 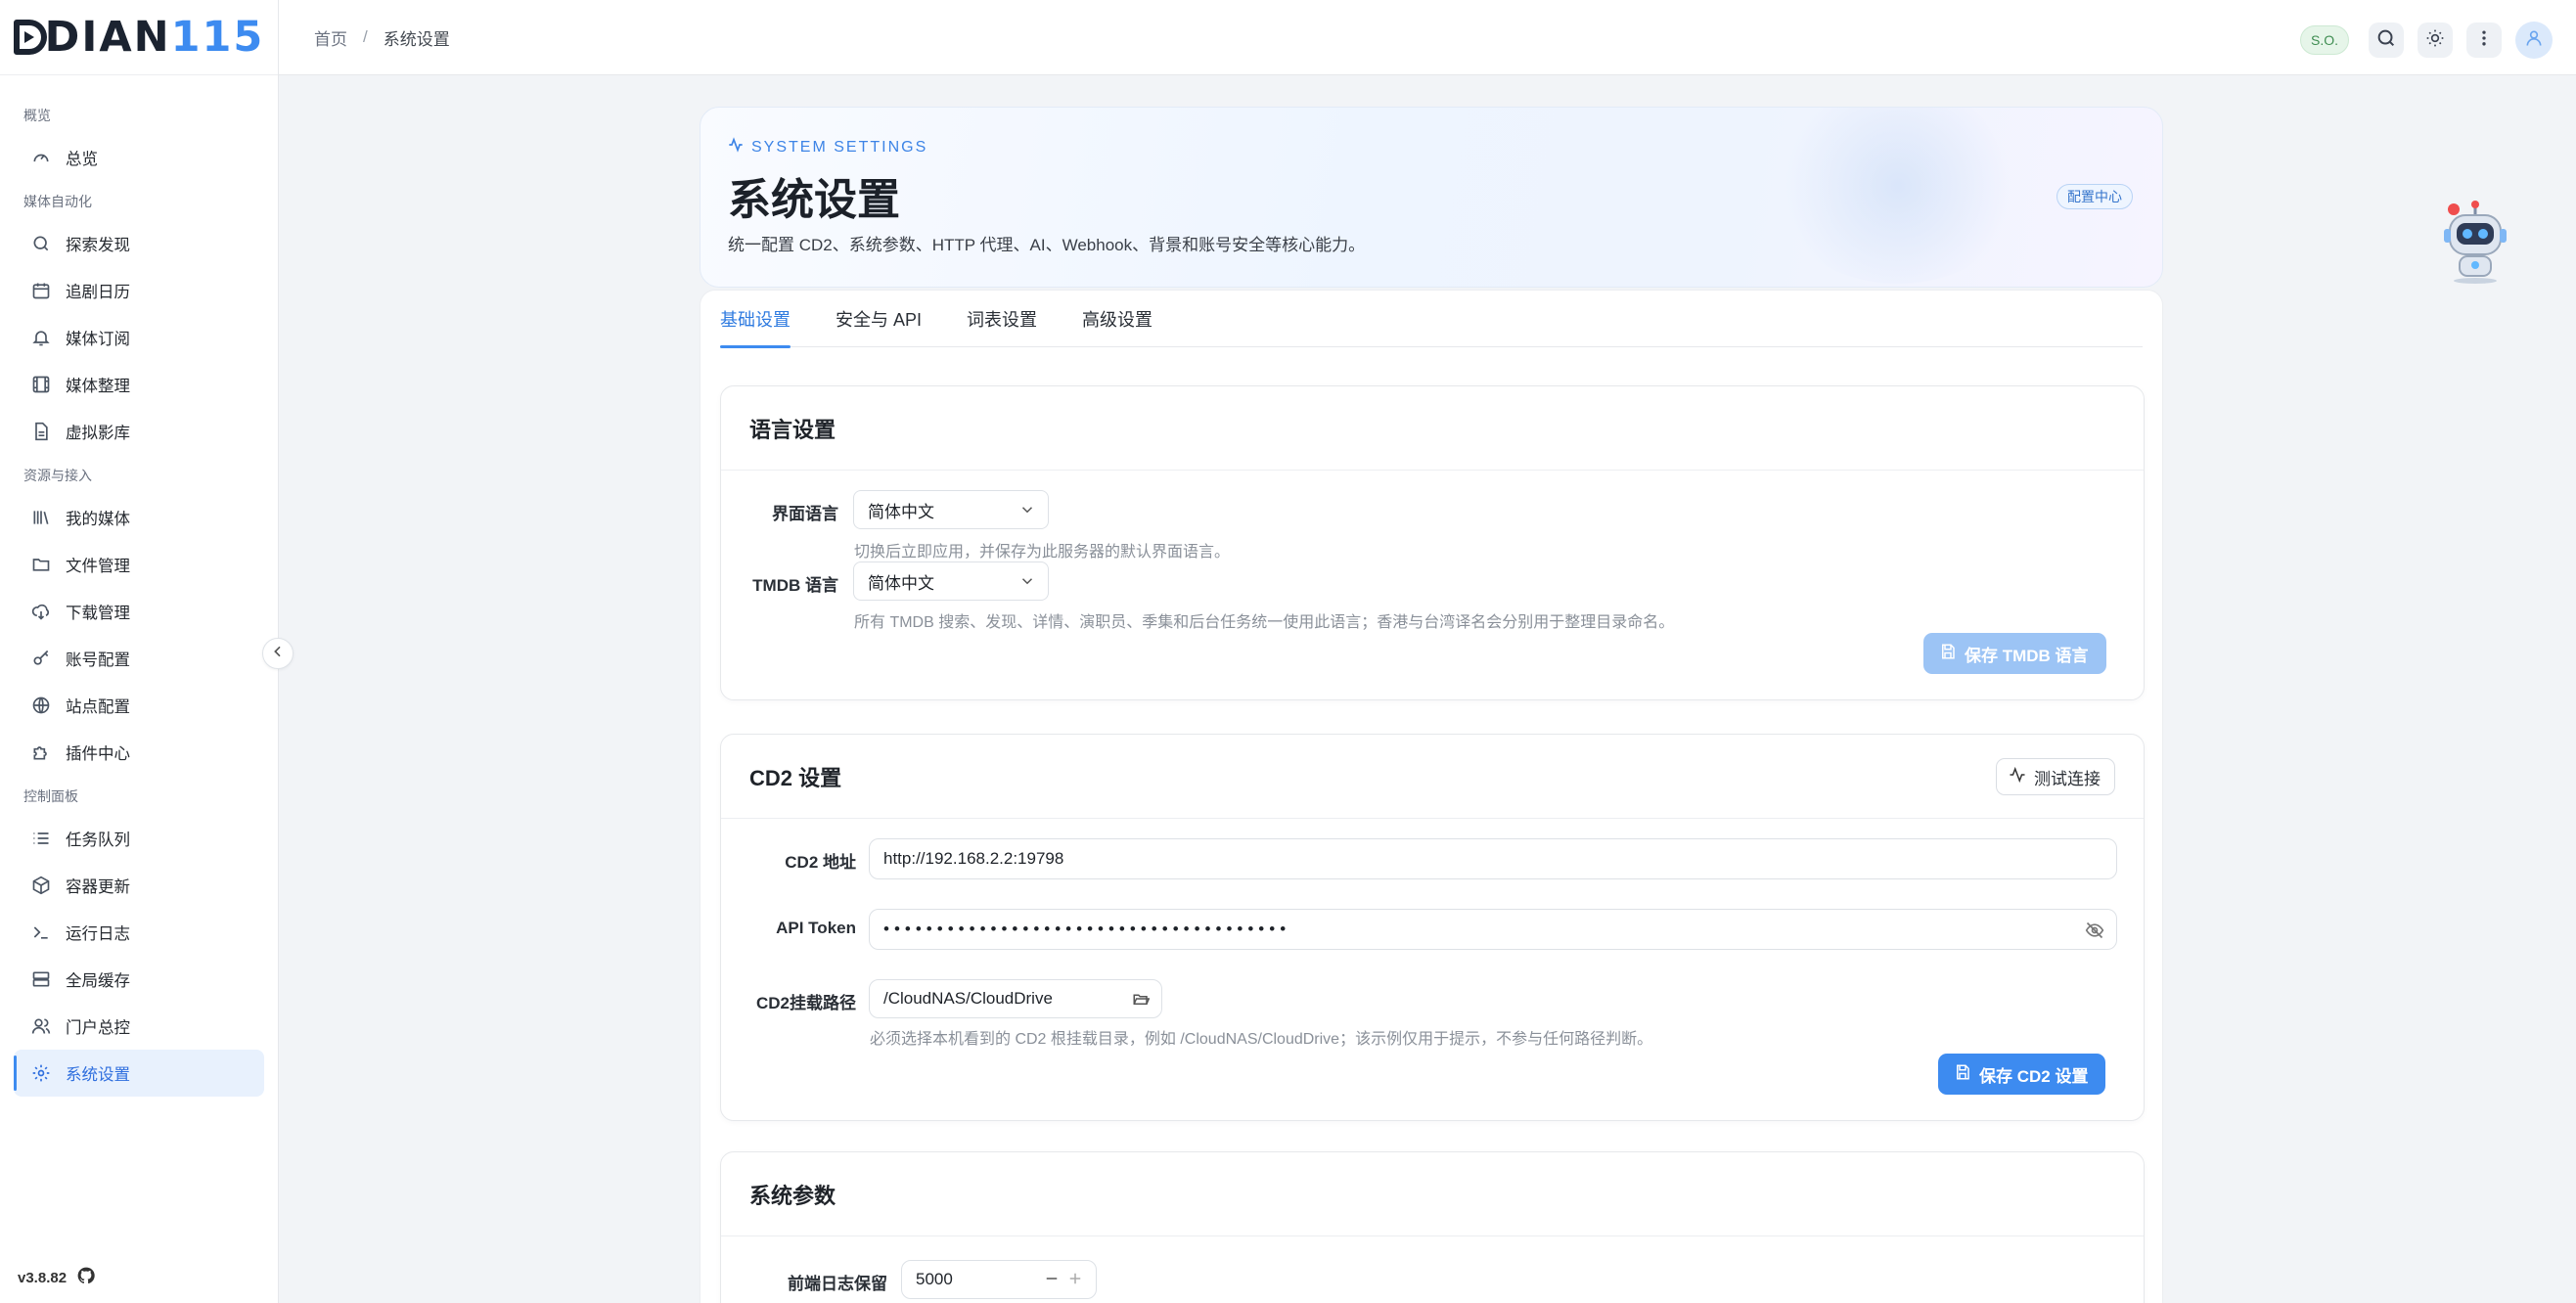 What do you see at coordinates (795, 585) in the screenshot?
I see `tmdb-language-label: TMDB 语言` at bounding box center [795, 585].